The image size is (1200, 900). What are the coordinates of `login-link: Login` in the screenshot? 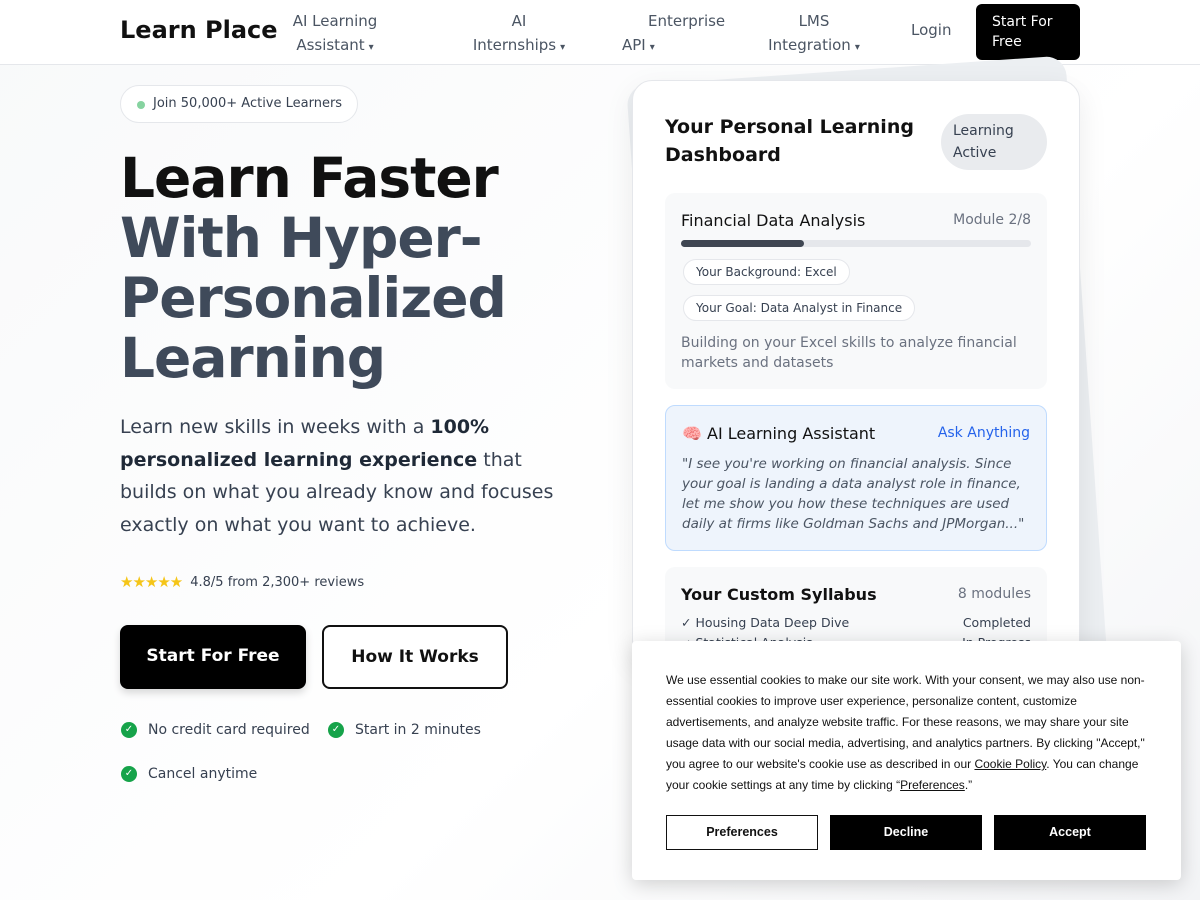 It's located at (931, 30).